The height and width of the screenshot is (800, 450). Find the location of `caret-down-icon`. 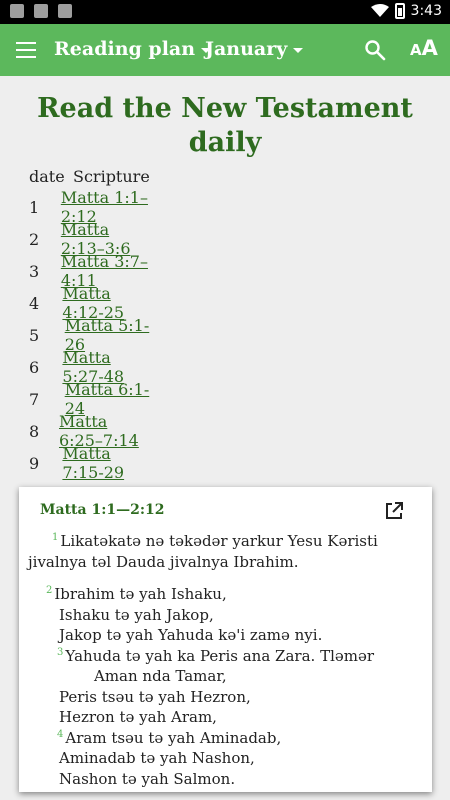

caret-down-icon is located at coordinates (298, 50).